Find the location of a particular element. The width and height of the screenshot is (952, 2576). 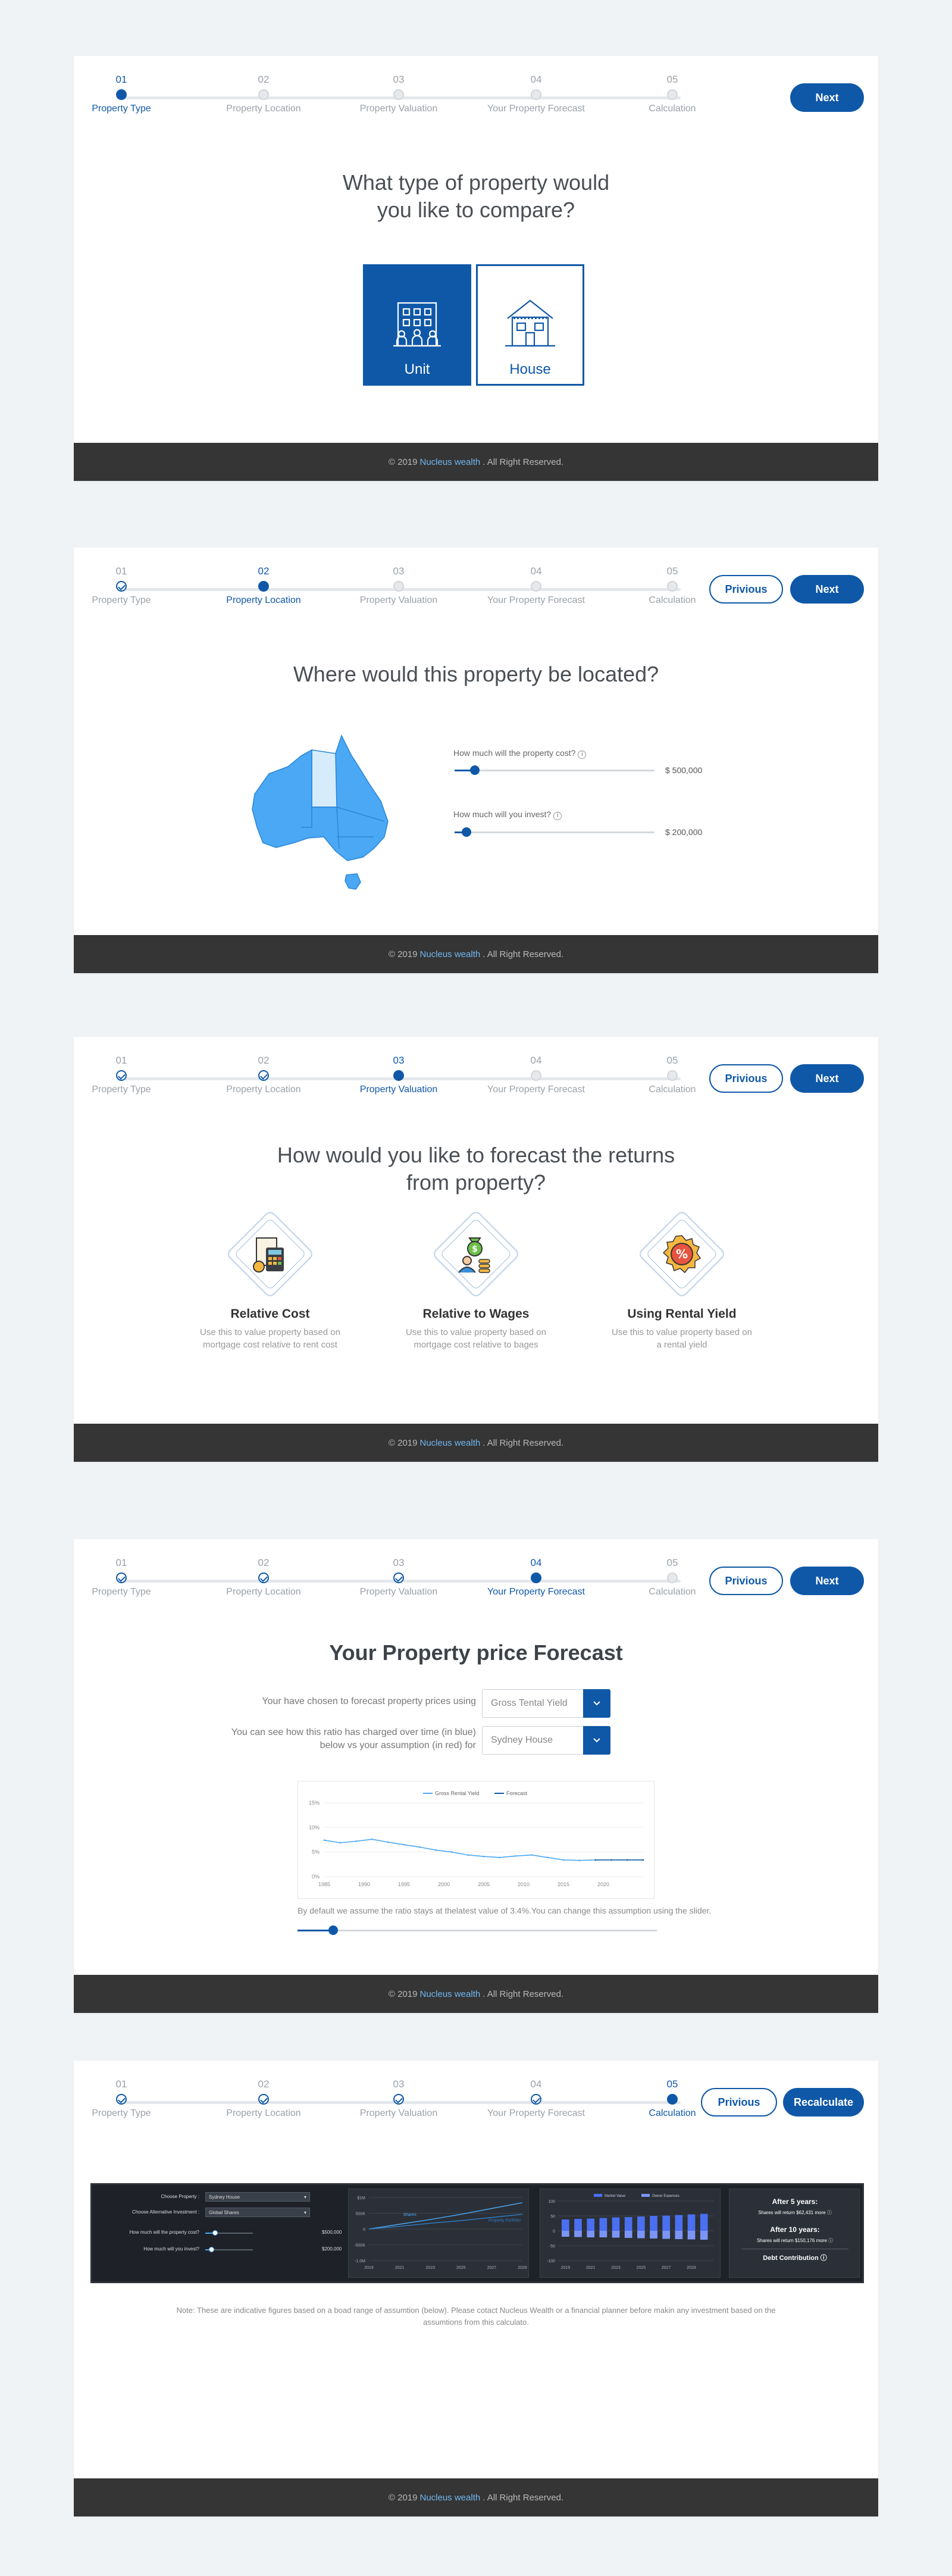

calc-form-select: Global Shares ▾ is located at coordinates (257, 2212).